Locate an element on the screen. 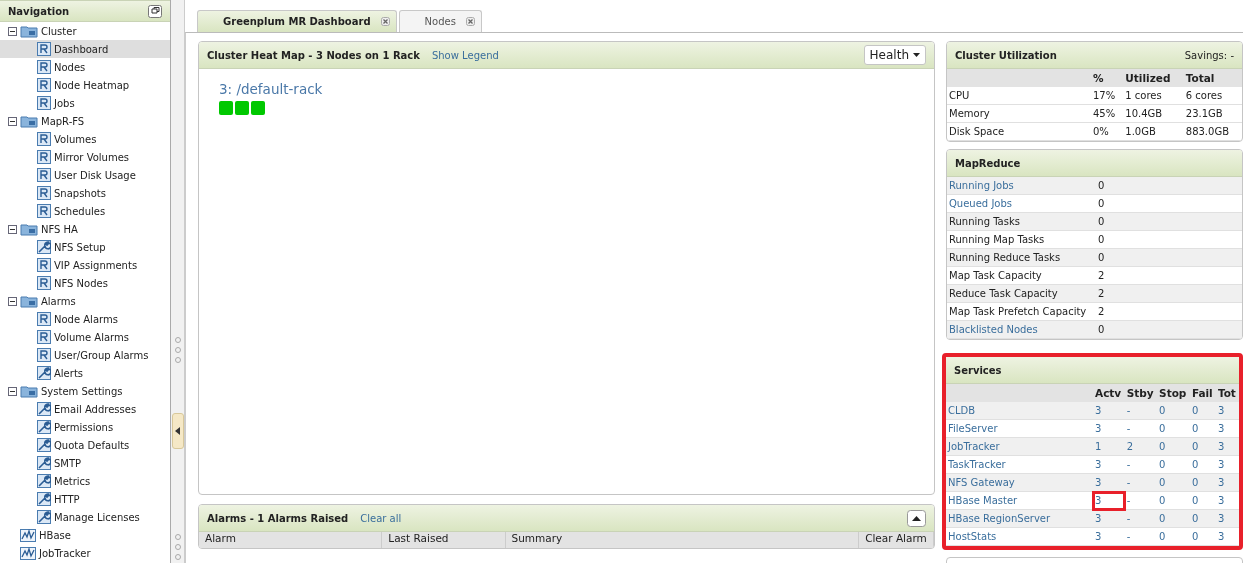  tree-item: Quota Defaults is located at coordinates (85, 445).